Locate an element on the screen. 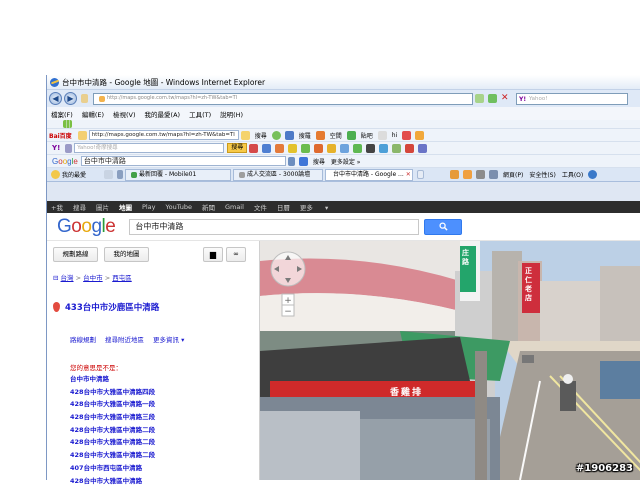 This screenshot has height=487, width=640. feeds-icon is located at coordinates (467, 174).